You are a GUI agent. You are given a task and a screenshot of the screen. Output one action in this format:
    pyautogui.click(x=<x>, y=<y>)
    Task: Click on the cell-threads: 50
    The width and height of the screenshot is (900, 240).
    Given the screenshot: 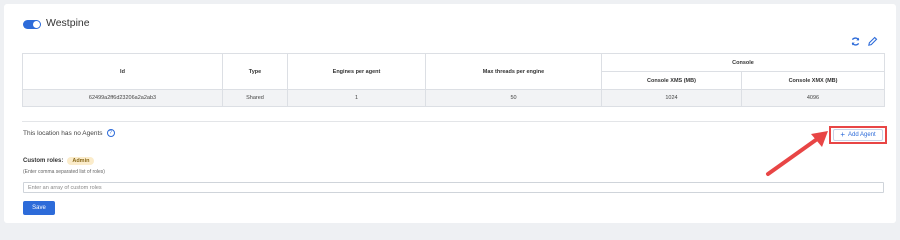 What is the action you would take?
    pyautogui.click(x=513, y=98)
    